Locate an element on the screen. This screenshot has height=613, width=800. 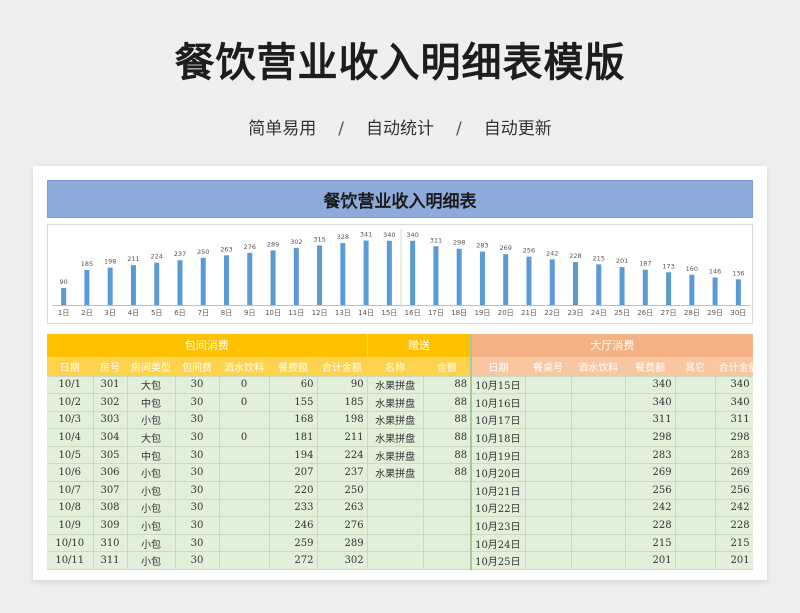
x-tick-label: 21日 is located at coordinates (529, 313).